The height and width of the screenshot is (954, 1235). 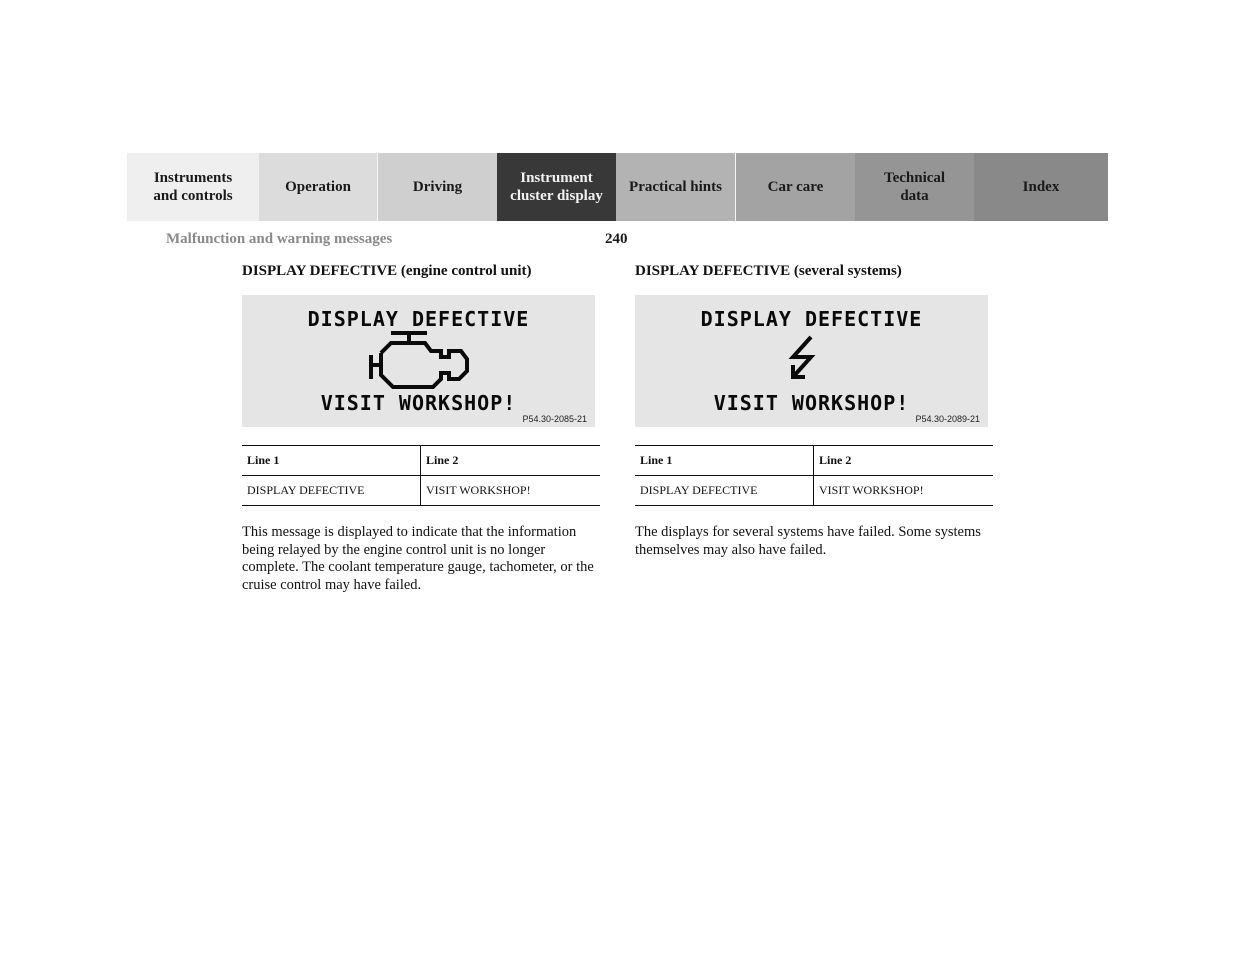 I want to click on tab-operation: Operation, so click(x=318, y=187).